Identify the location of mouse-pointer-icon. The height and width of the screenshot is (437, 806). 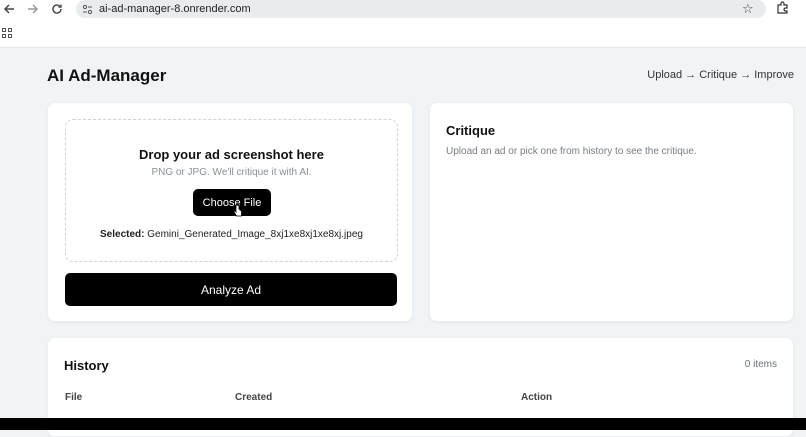
(238, 210).